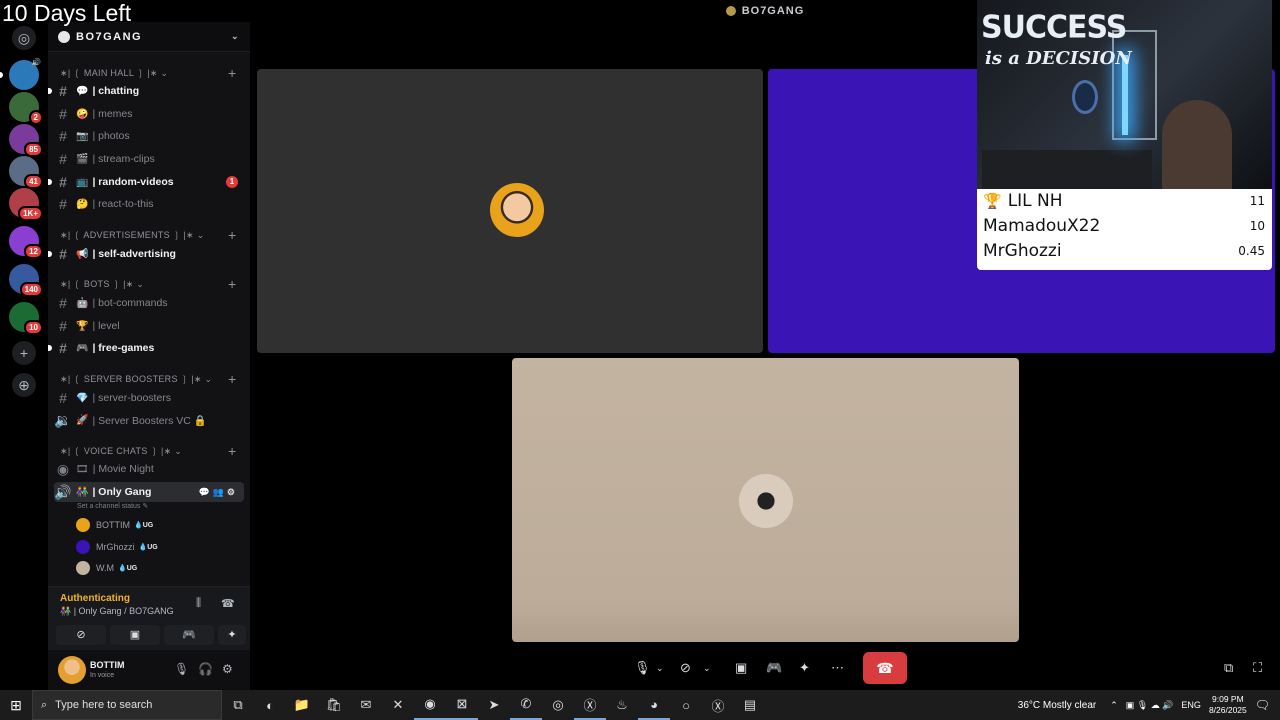 The height and width of the screenshot is (720, 1280). What do you see at coordinates (398, 705) in the screenshot?
I see `app-icon: ✕` at bounding box center [398, 705].